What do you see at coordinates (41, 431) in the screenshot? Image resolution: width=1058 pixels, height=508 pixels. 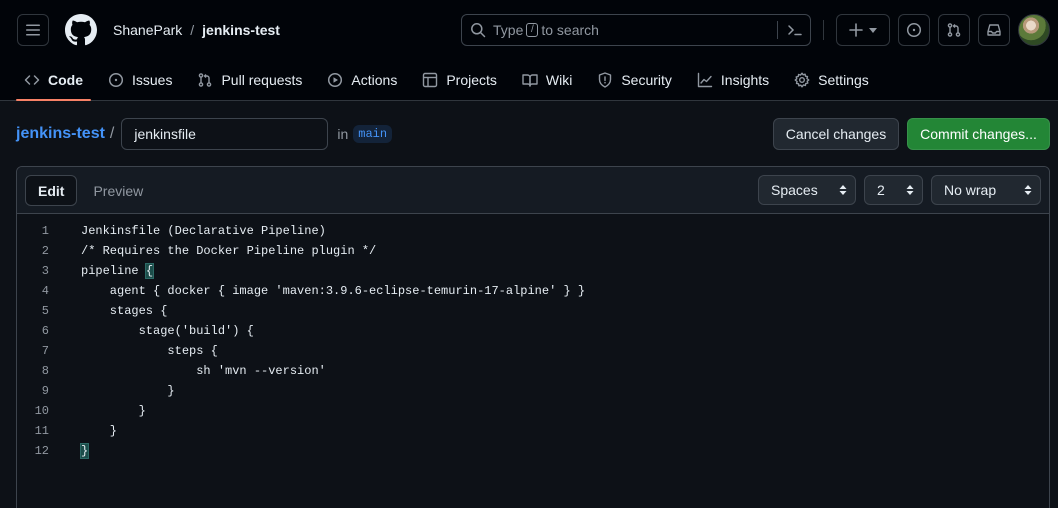 I see `line-number: 11` at bounding box center [41, 431].